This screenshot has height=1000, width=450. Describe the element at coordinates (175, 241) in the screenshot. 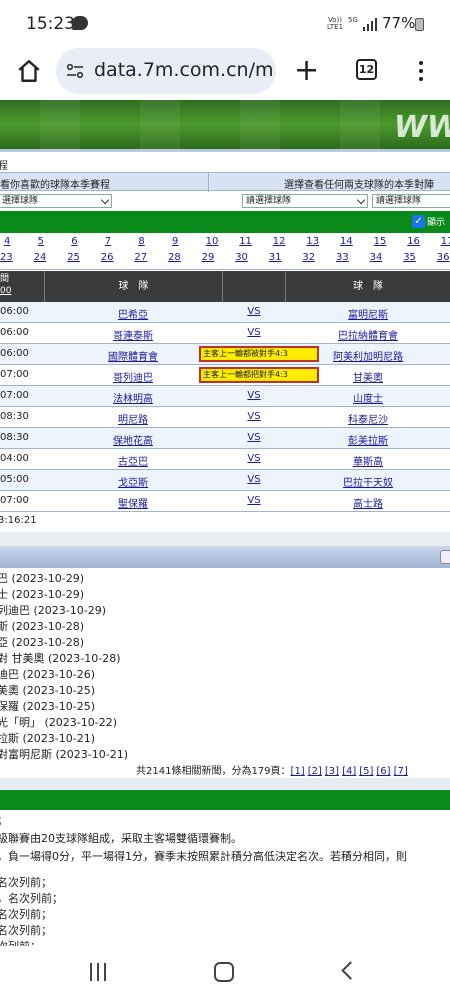

I see `round-link: 9` at that location.